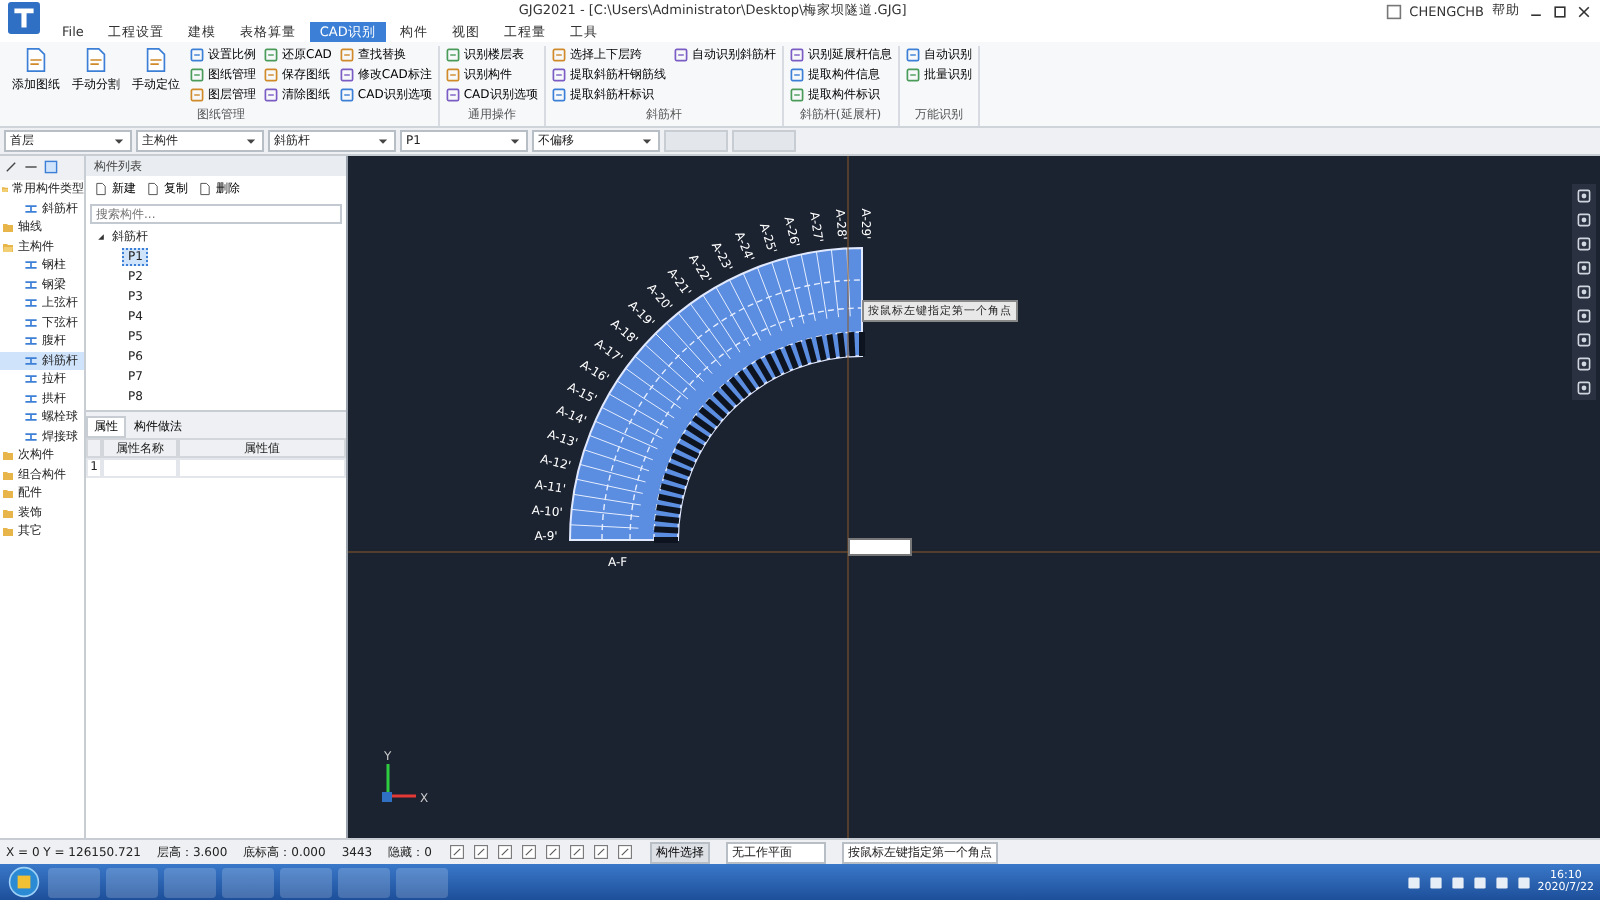  Describe the element at coordinates (140, 468) in the screenshot. I see `table-cell` at that location.